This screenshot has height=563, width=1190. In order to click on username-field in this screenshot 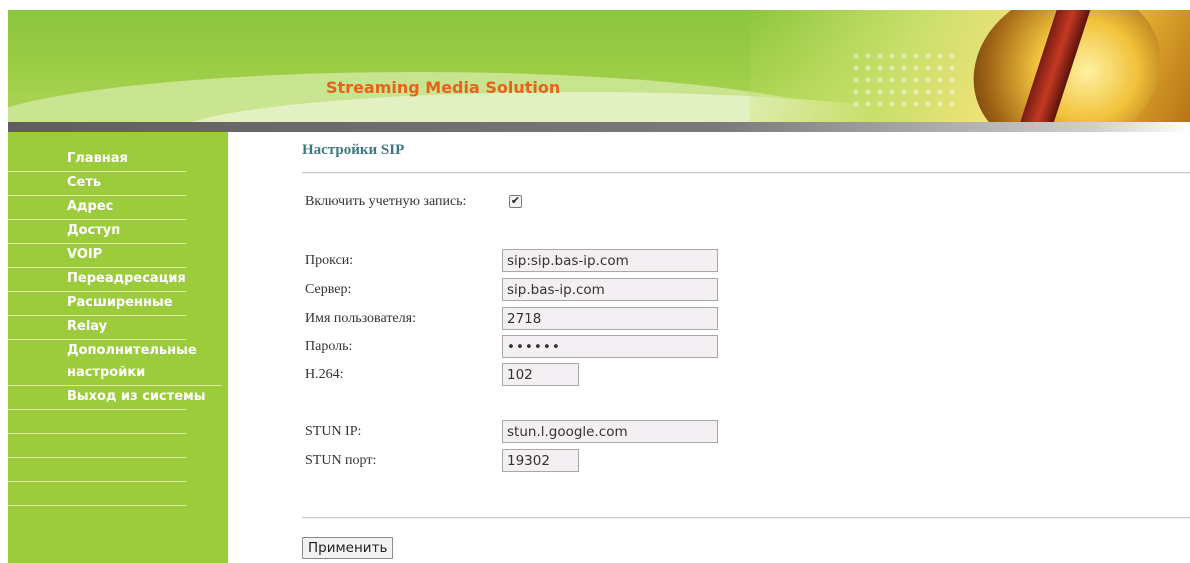, I will do `click(610, 318)`.